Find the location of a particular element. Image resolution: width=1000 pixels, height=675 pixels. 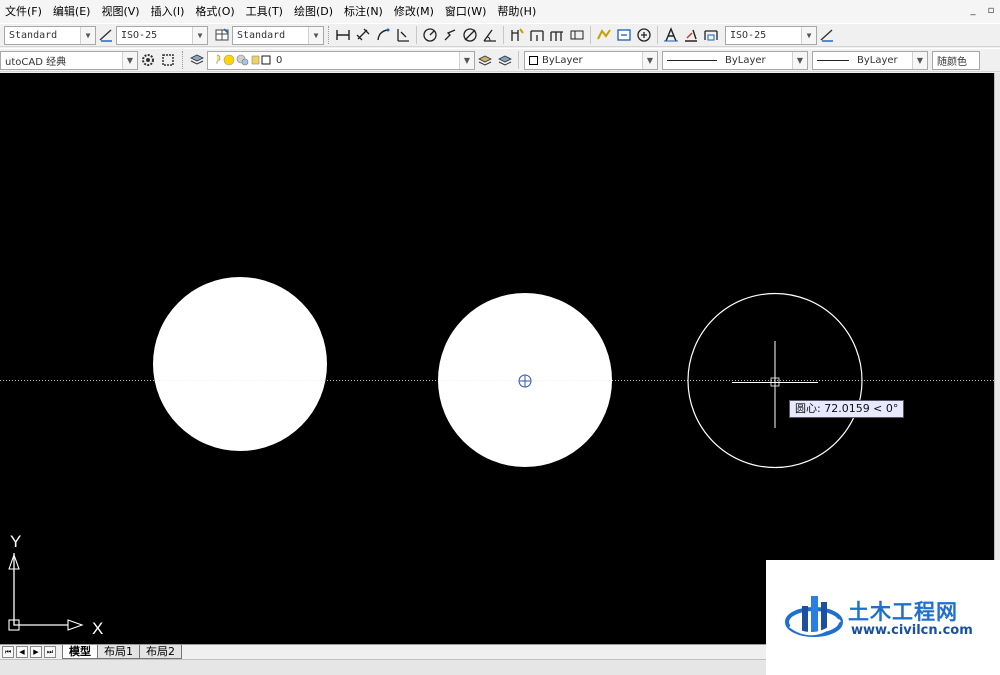

dim-update-button is located at coordinates (711, 35).